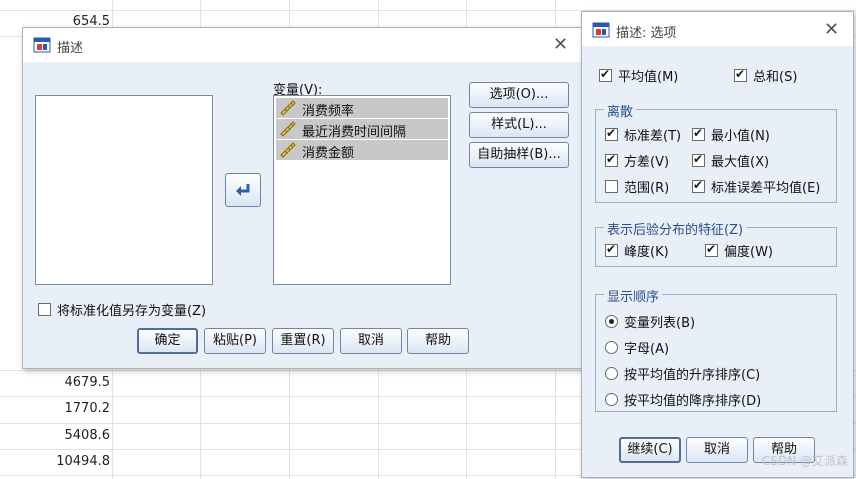 The image size is (856, 479). I want to click on skewness-checkbox, so click(711, 249).